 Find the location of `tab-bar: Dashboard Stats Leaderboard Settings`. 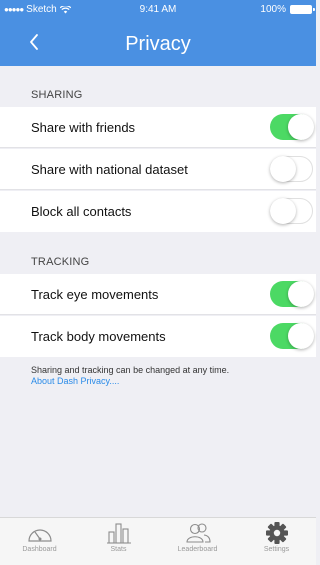

tab-bar: Dashboard Stats Leaderboard Settings is located at coordinates (158, 541).